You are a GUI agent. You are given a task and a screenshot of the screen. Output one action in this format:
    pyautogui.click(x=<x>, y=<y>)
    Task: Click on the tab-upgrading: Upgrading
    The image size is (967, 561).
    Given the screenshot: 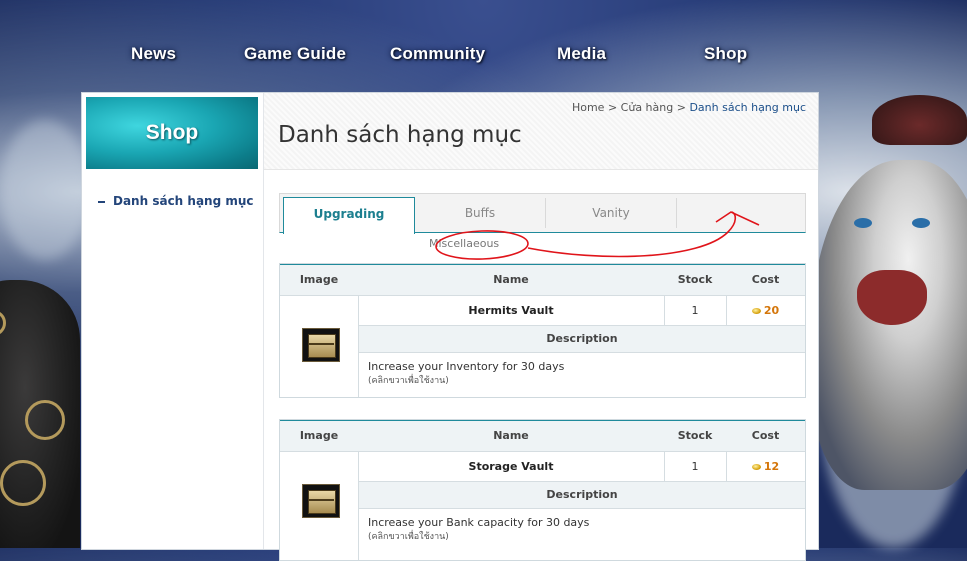 What is the action you would take?
    pyautogui.click(x=349, y=215)
    